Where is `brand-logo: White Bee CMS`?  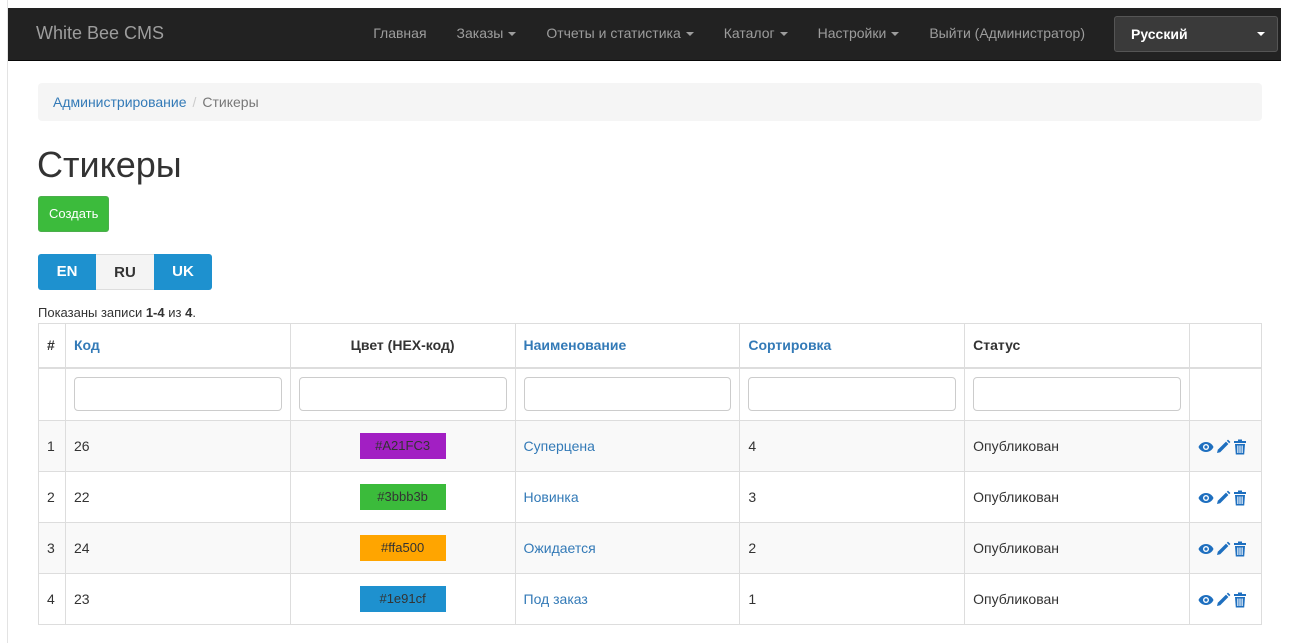 brand-logo: White Bee CMS is located at coordinates (100, 33).